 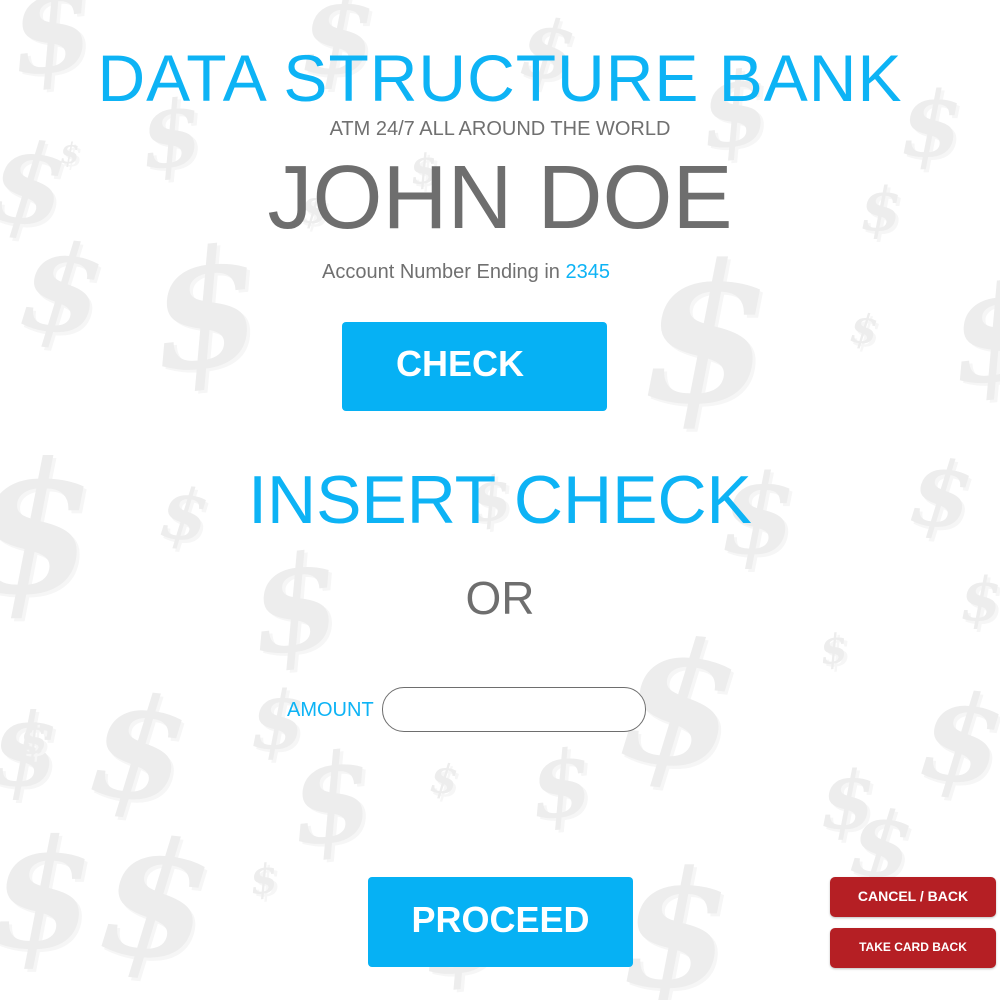 I want to click on amount-input, so click(x=514, y=709).